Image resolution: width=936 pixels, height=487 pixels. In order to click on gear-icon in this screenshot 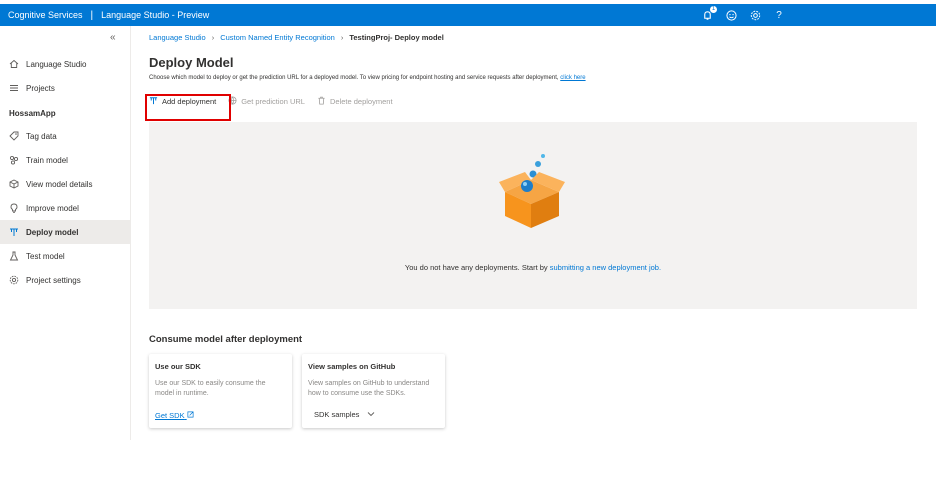, I will do `click(14, 280)`.